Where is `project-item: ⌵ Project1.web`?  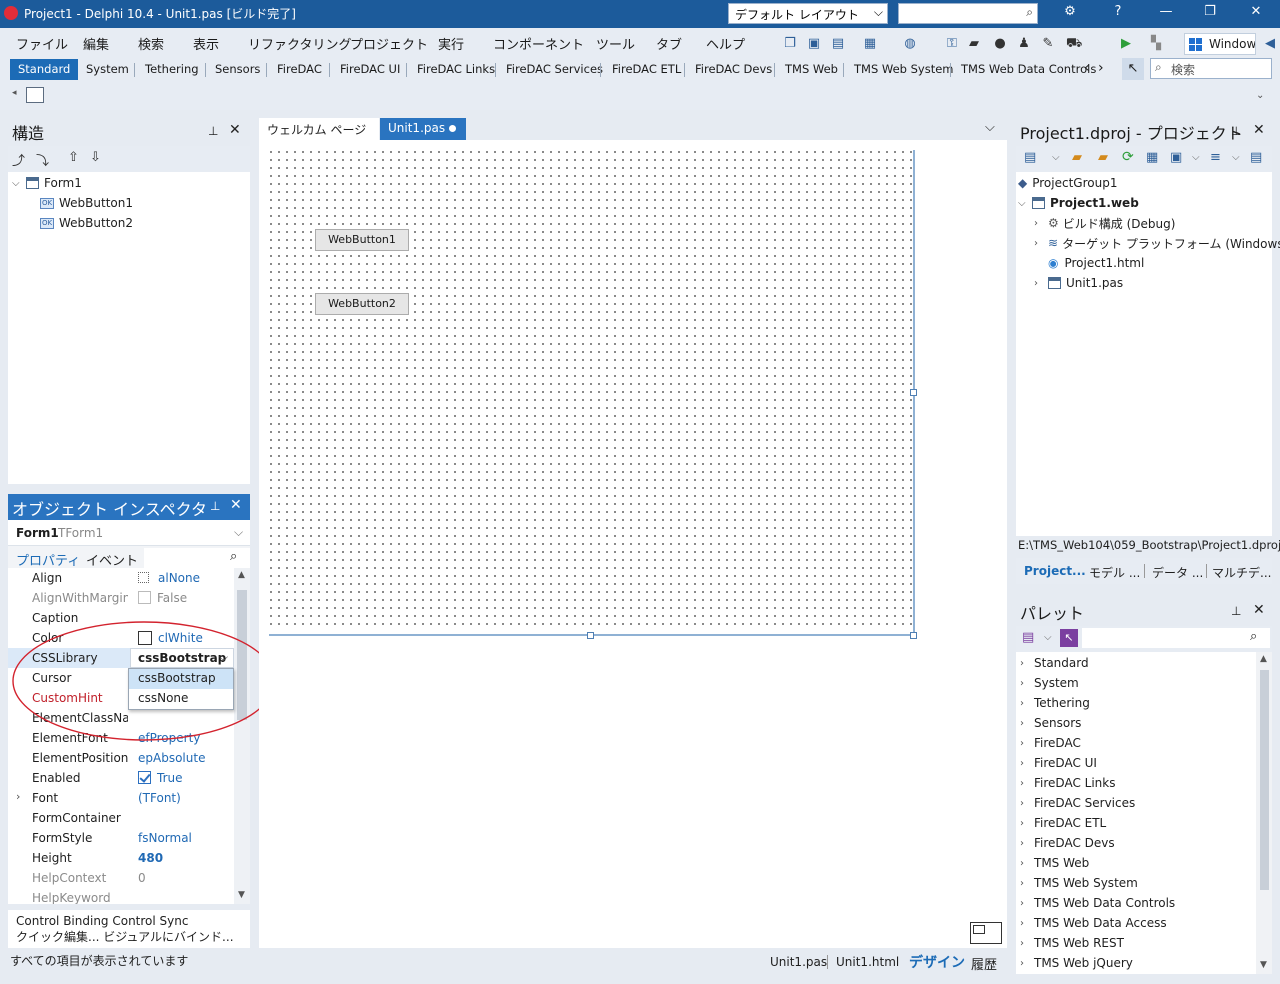
project-item: ⌵ Project1.web is located at coordinates (1078, 203).